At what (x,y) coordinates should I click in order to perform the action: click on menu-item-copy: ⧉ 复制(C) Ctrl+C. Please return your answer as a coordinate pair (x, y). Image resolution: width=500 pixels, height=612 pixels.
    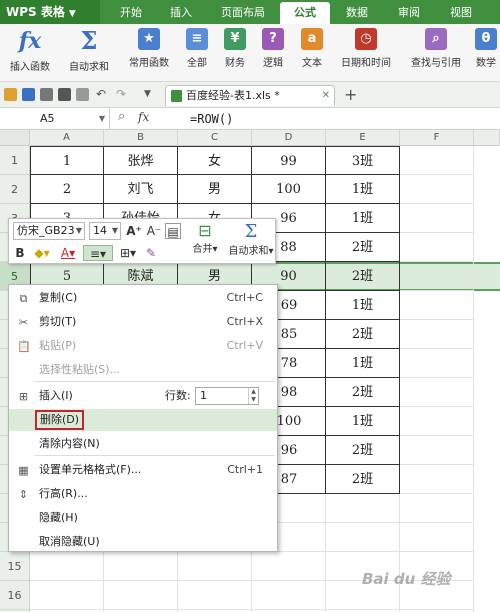
    Looking at the image, I should click on (143, 298).